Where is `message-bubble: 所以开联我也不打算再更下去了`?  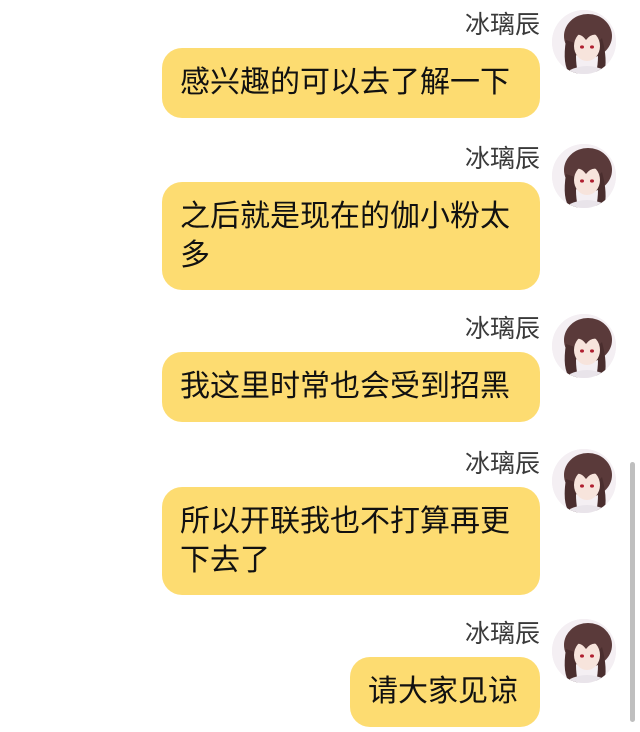 message-bubble: 所以开联我也不打算再更下去了 is located at coordinates (351, 541).